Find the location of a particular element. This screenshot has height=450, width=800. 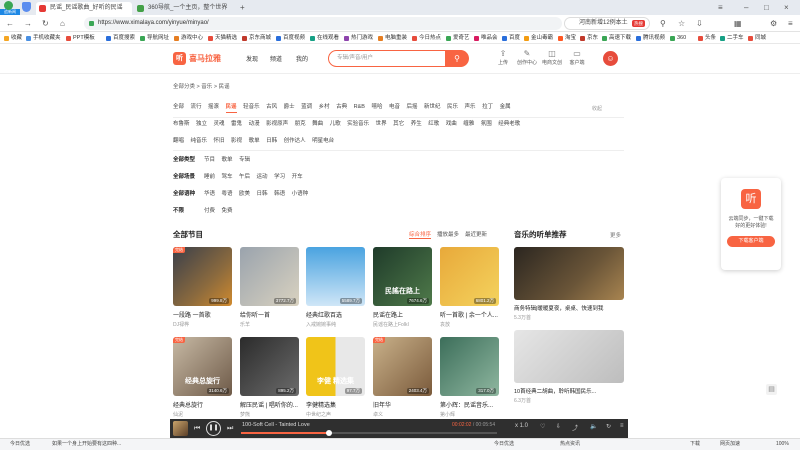

ximalaya-logo: 听 喜马拉雅 is located at coordinates (197, 59).